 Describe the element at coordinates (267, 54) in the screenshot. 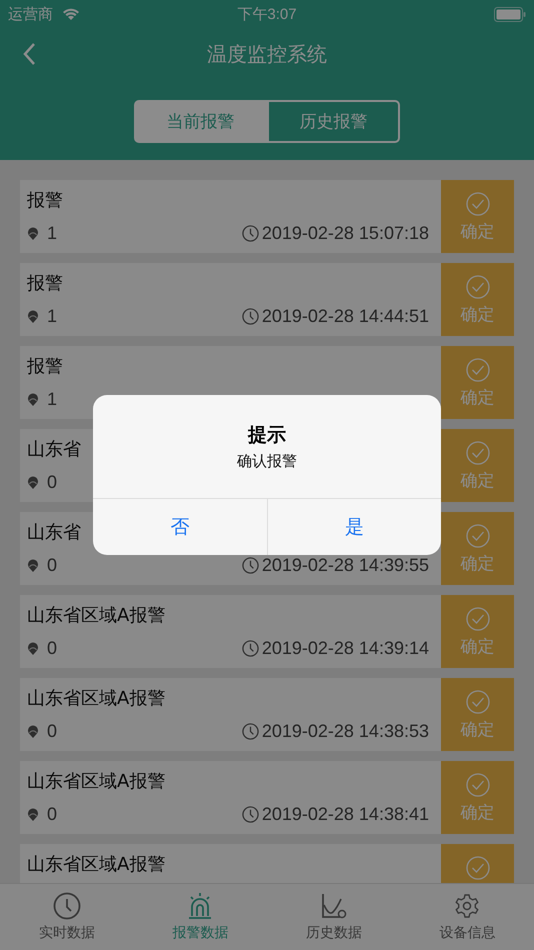

I see `page-title: 温度监控系统` at that location.